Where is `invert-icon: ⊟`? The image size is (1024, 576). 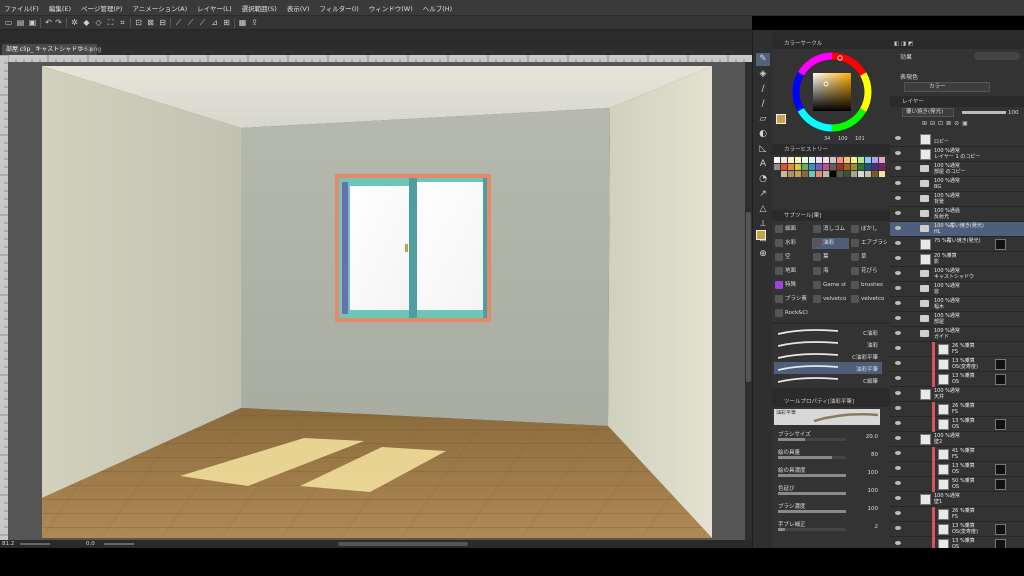 invert-icon: ⊟ is located at coordinates (162, 22).